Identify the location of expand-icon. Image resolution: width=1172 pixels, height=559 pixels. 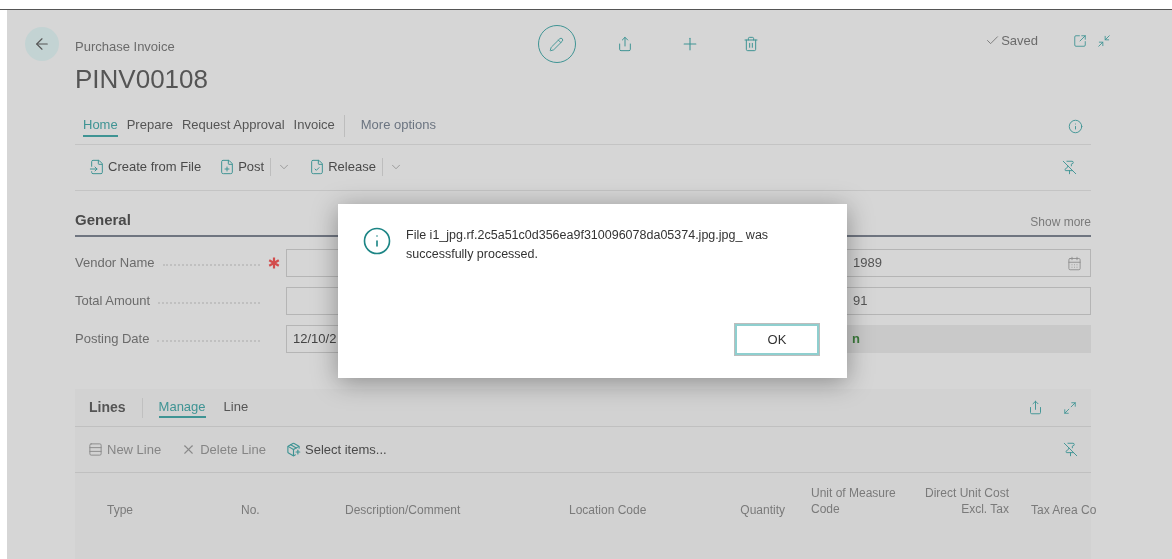
(1070, 407).